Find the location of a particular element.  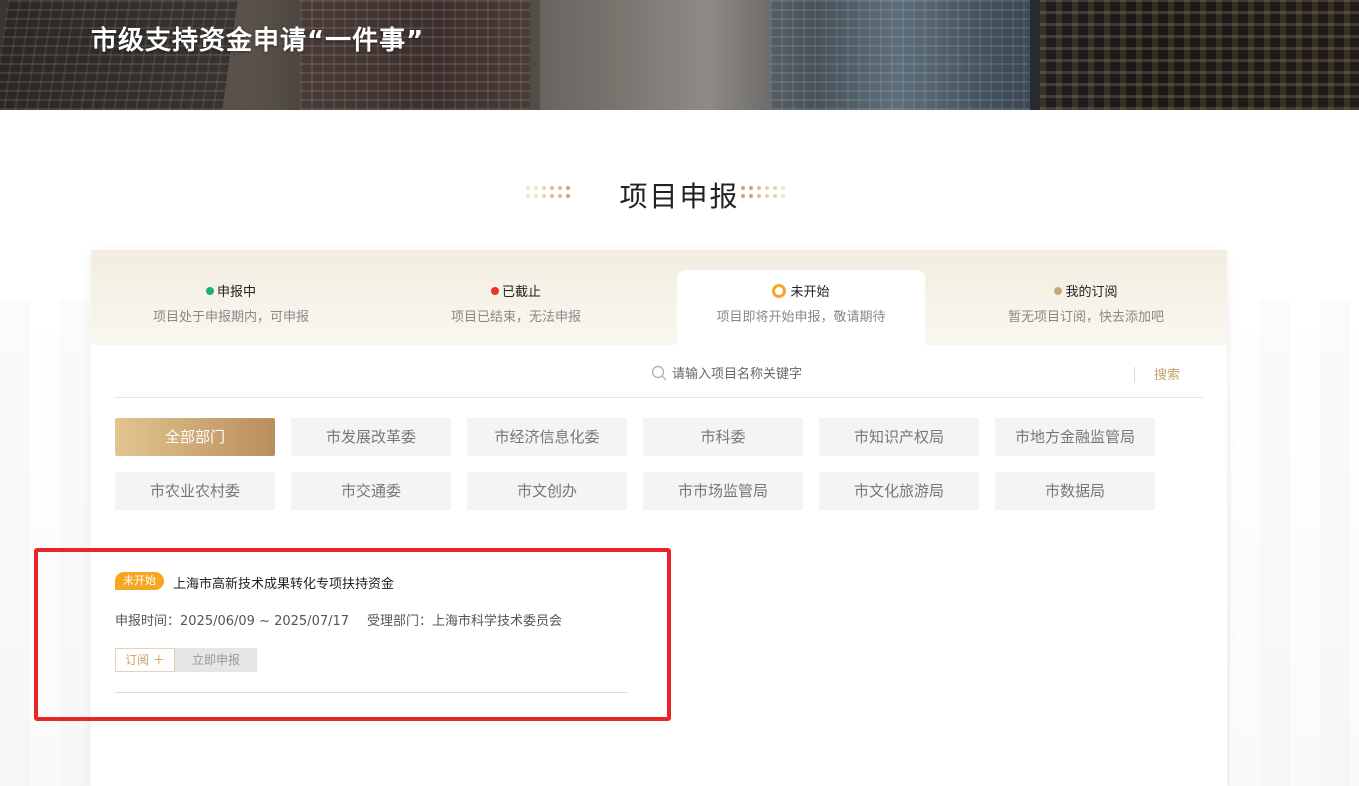

tab-description: 项目已结束，无法申报 is located at coordinates (515, 317).